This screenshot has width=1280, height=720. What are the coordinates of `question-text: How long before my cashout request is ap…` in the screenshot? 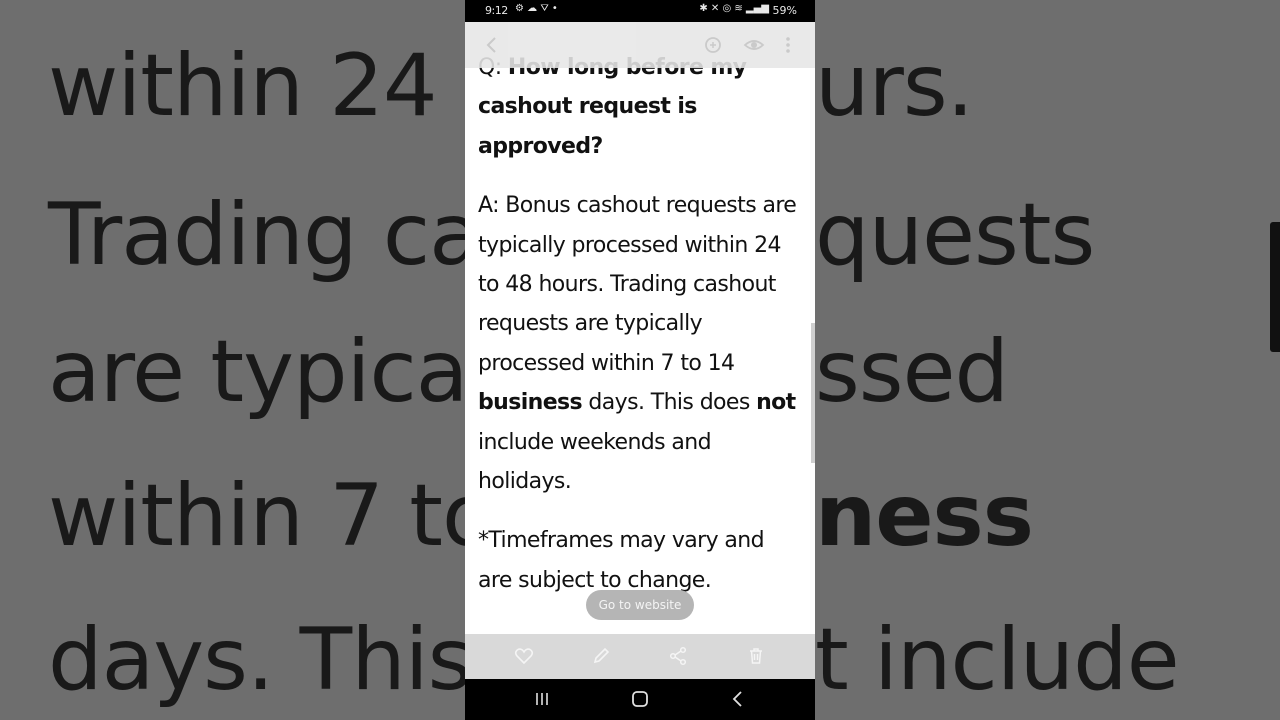 It's located at (612, 107).